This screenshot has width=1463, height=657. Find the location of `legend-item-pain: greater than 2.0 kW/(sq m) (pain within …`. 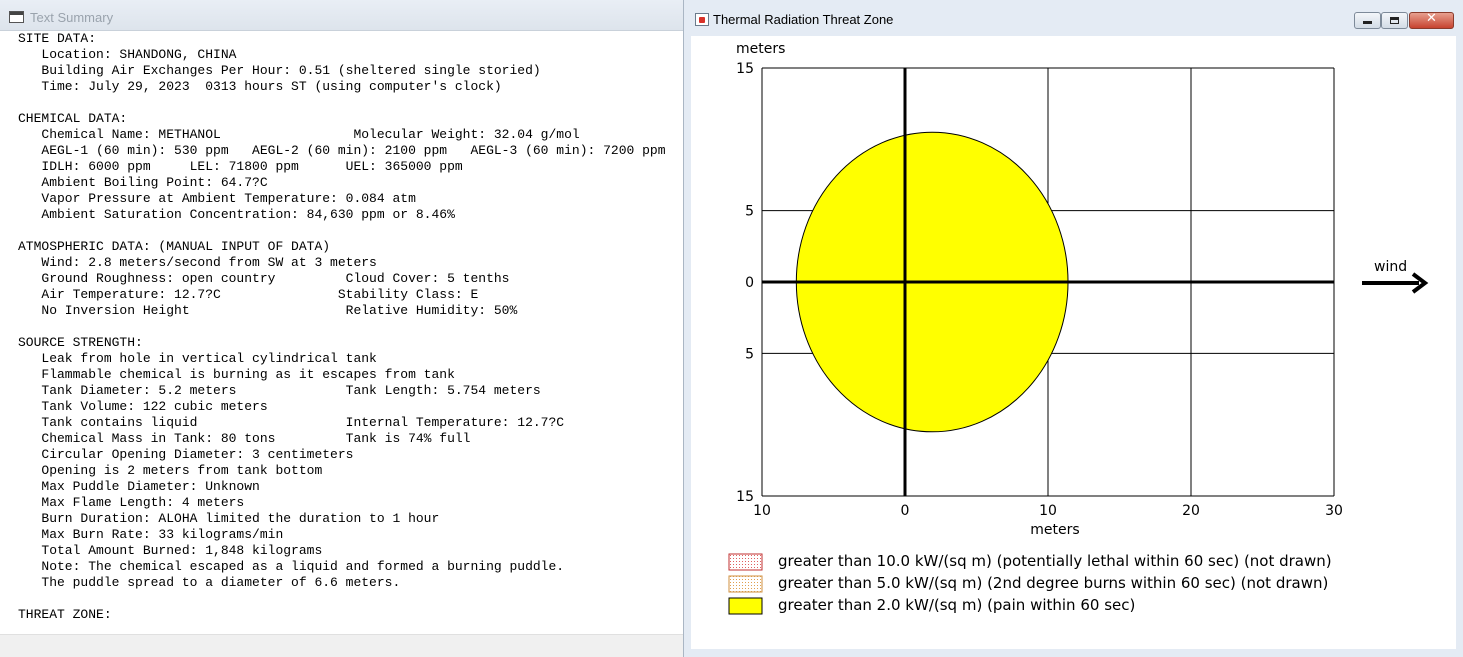

legend-item-pain: greater than 2.0 kW/(sq m) (pain within … is located at coordinates (931, 605).